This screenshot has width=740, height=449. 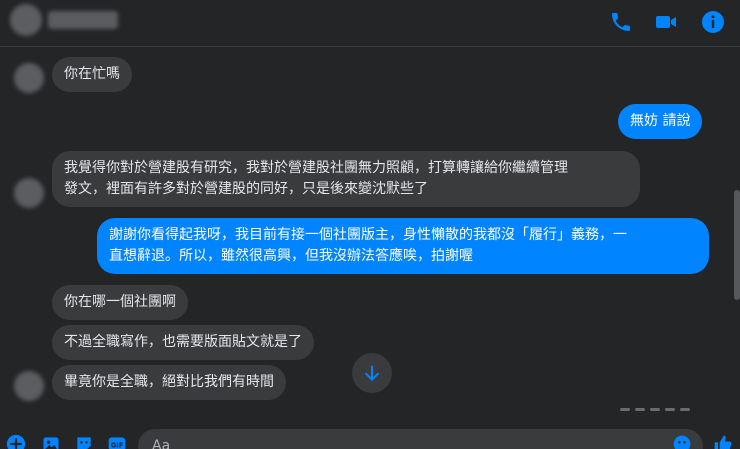 What do you see at coordinates (660, 121) in the screenshot?
I see `message-bubble-sent: 無妨 請說` at bounding box center [660, 121].